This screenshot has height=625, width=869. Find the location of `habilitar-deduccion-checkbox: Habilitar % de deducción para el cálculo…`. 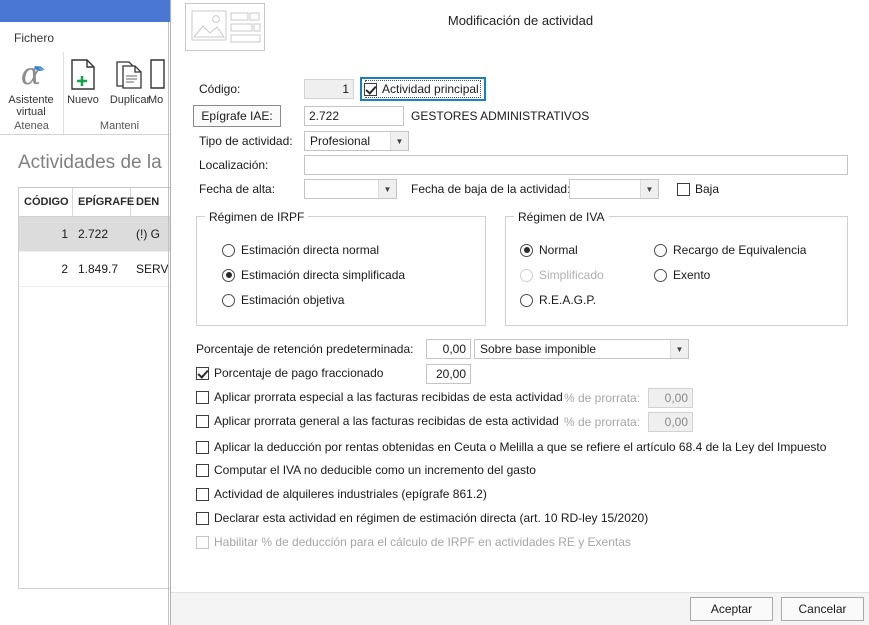

habilitar-deduccion-checkbox: Habilitar % de deducción para el cálculo… is located at coordinates (413, 542).